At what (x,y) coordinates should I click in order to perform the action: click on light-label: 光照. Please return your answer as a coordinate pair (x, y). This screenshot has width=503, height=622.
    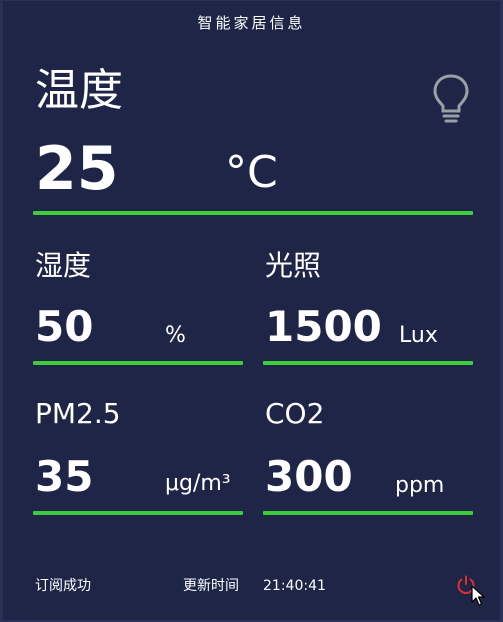
    Looking at the image, I should click on (293, 265).